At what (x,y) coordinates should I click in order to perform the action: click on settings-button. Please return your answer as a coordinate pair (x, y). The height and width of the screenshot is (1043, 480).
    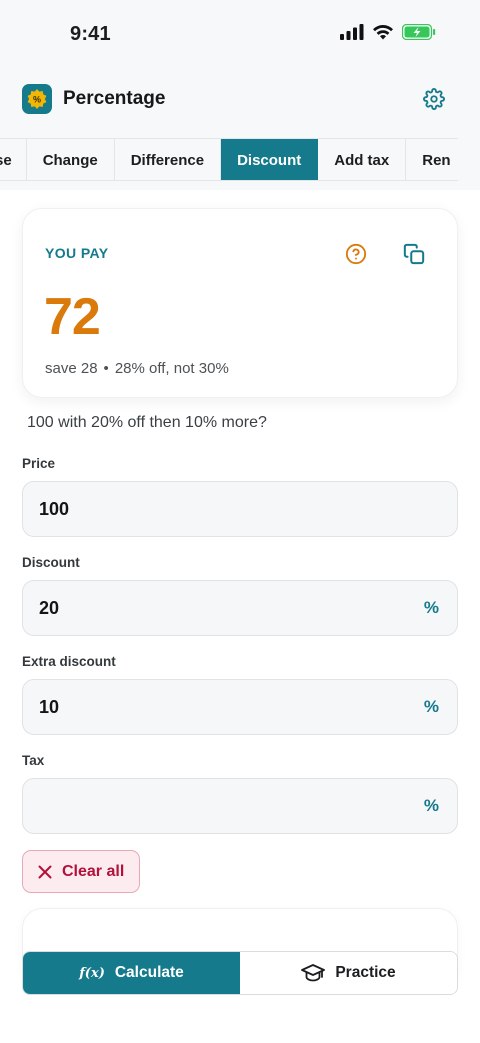
    Looking at the image, I should click on (434, 99).